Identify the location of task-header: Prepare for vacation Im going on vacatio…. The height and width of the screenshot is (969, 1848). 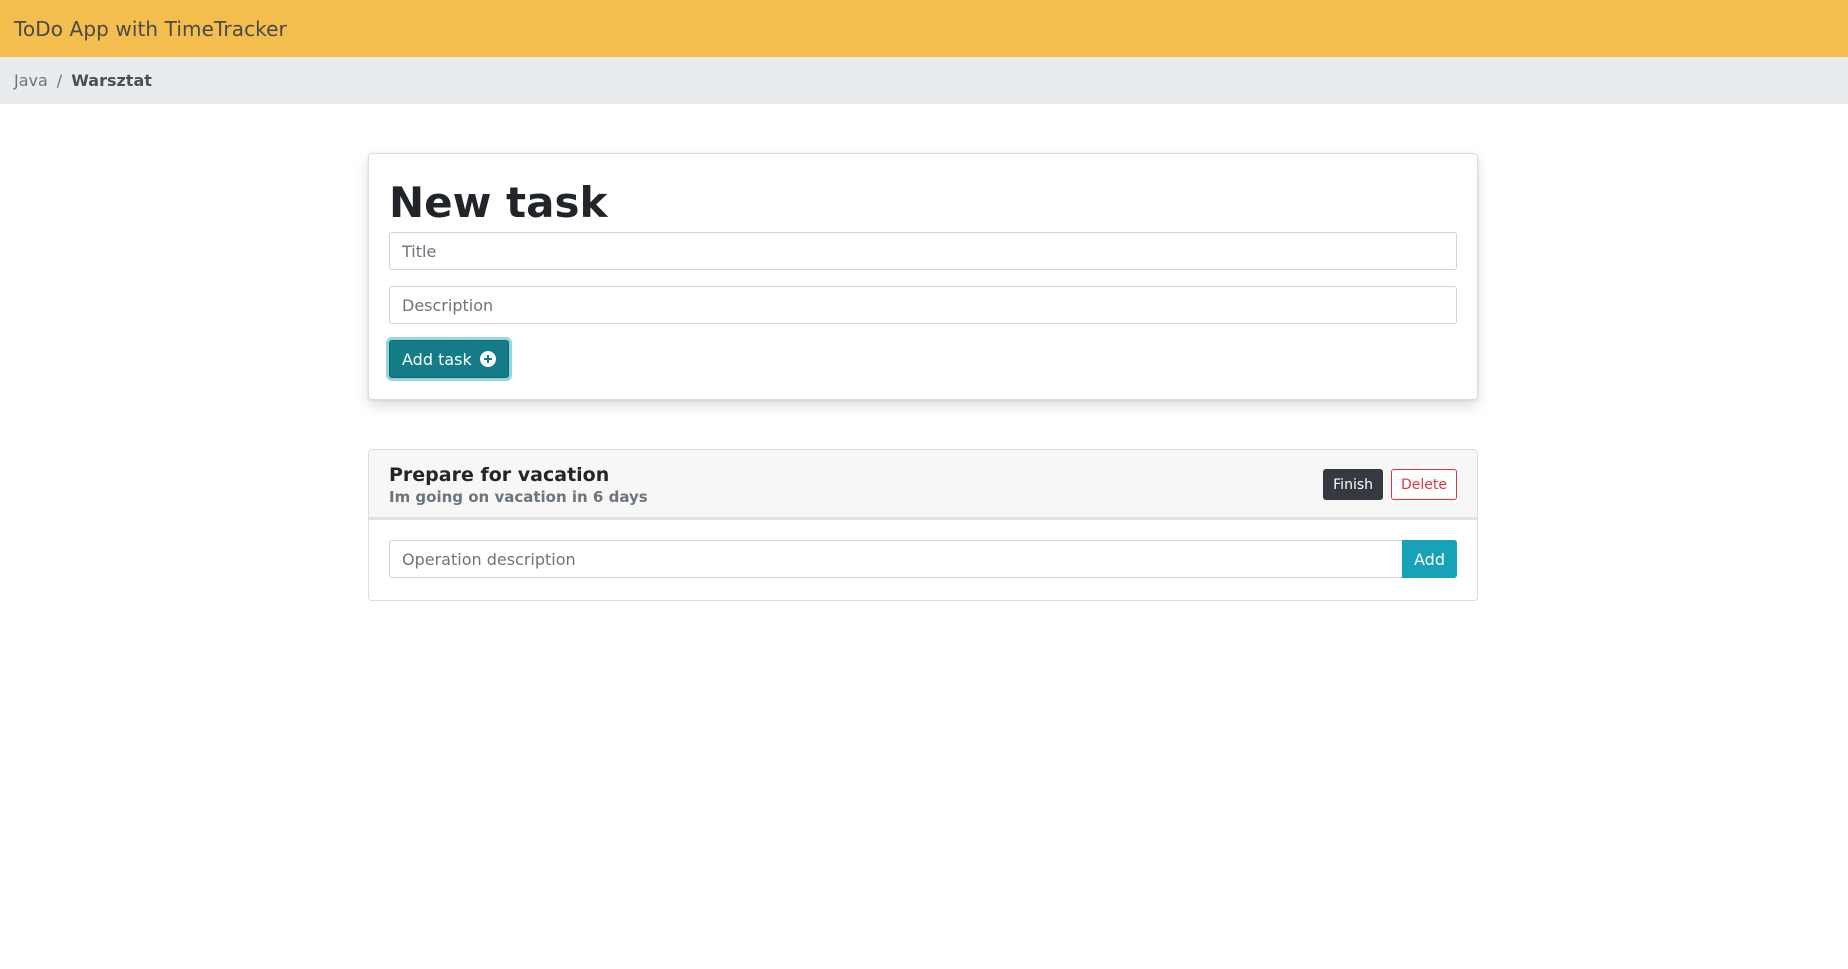
(923, 485).